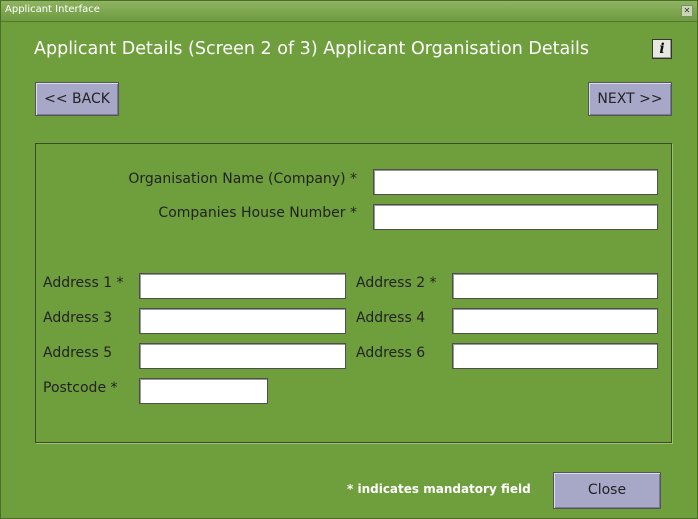  Describe the element at coordinates (555, 286) in the screenshot. I see `address2-input` at that location.